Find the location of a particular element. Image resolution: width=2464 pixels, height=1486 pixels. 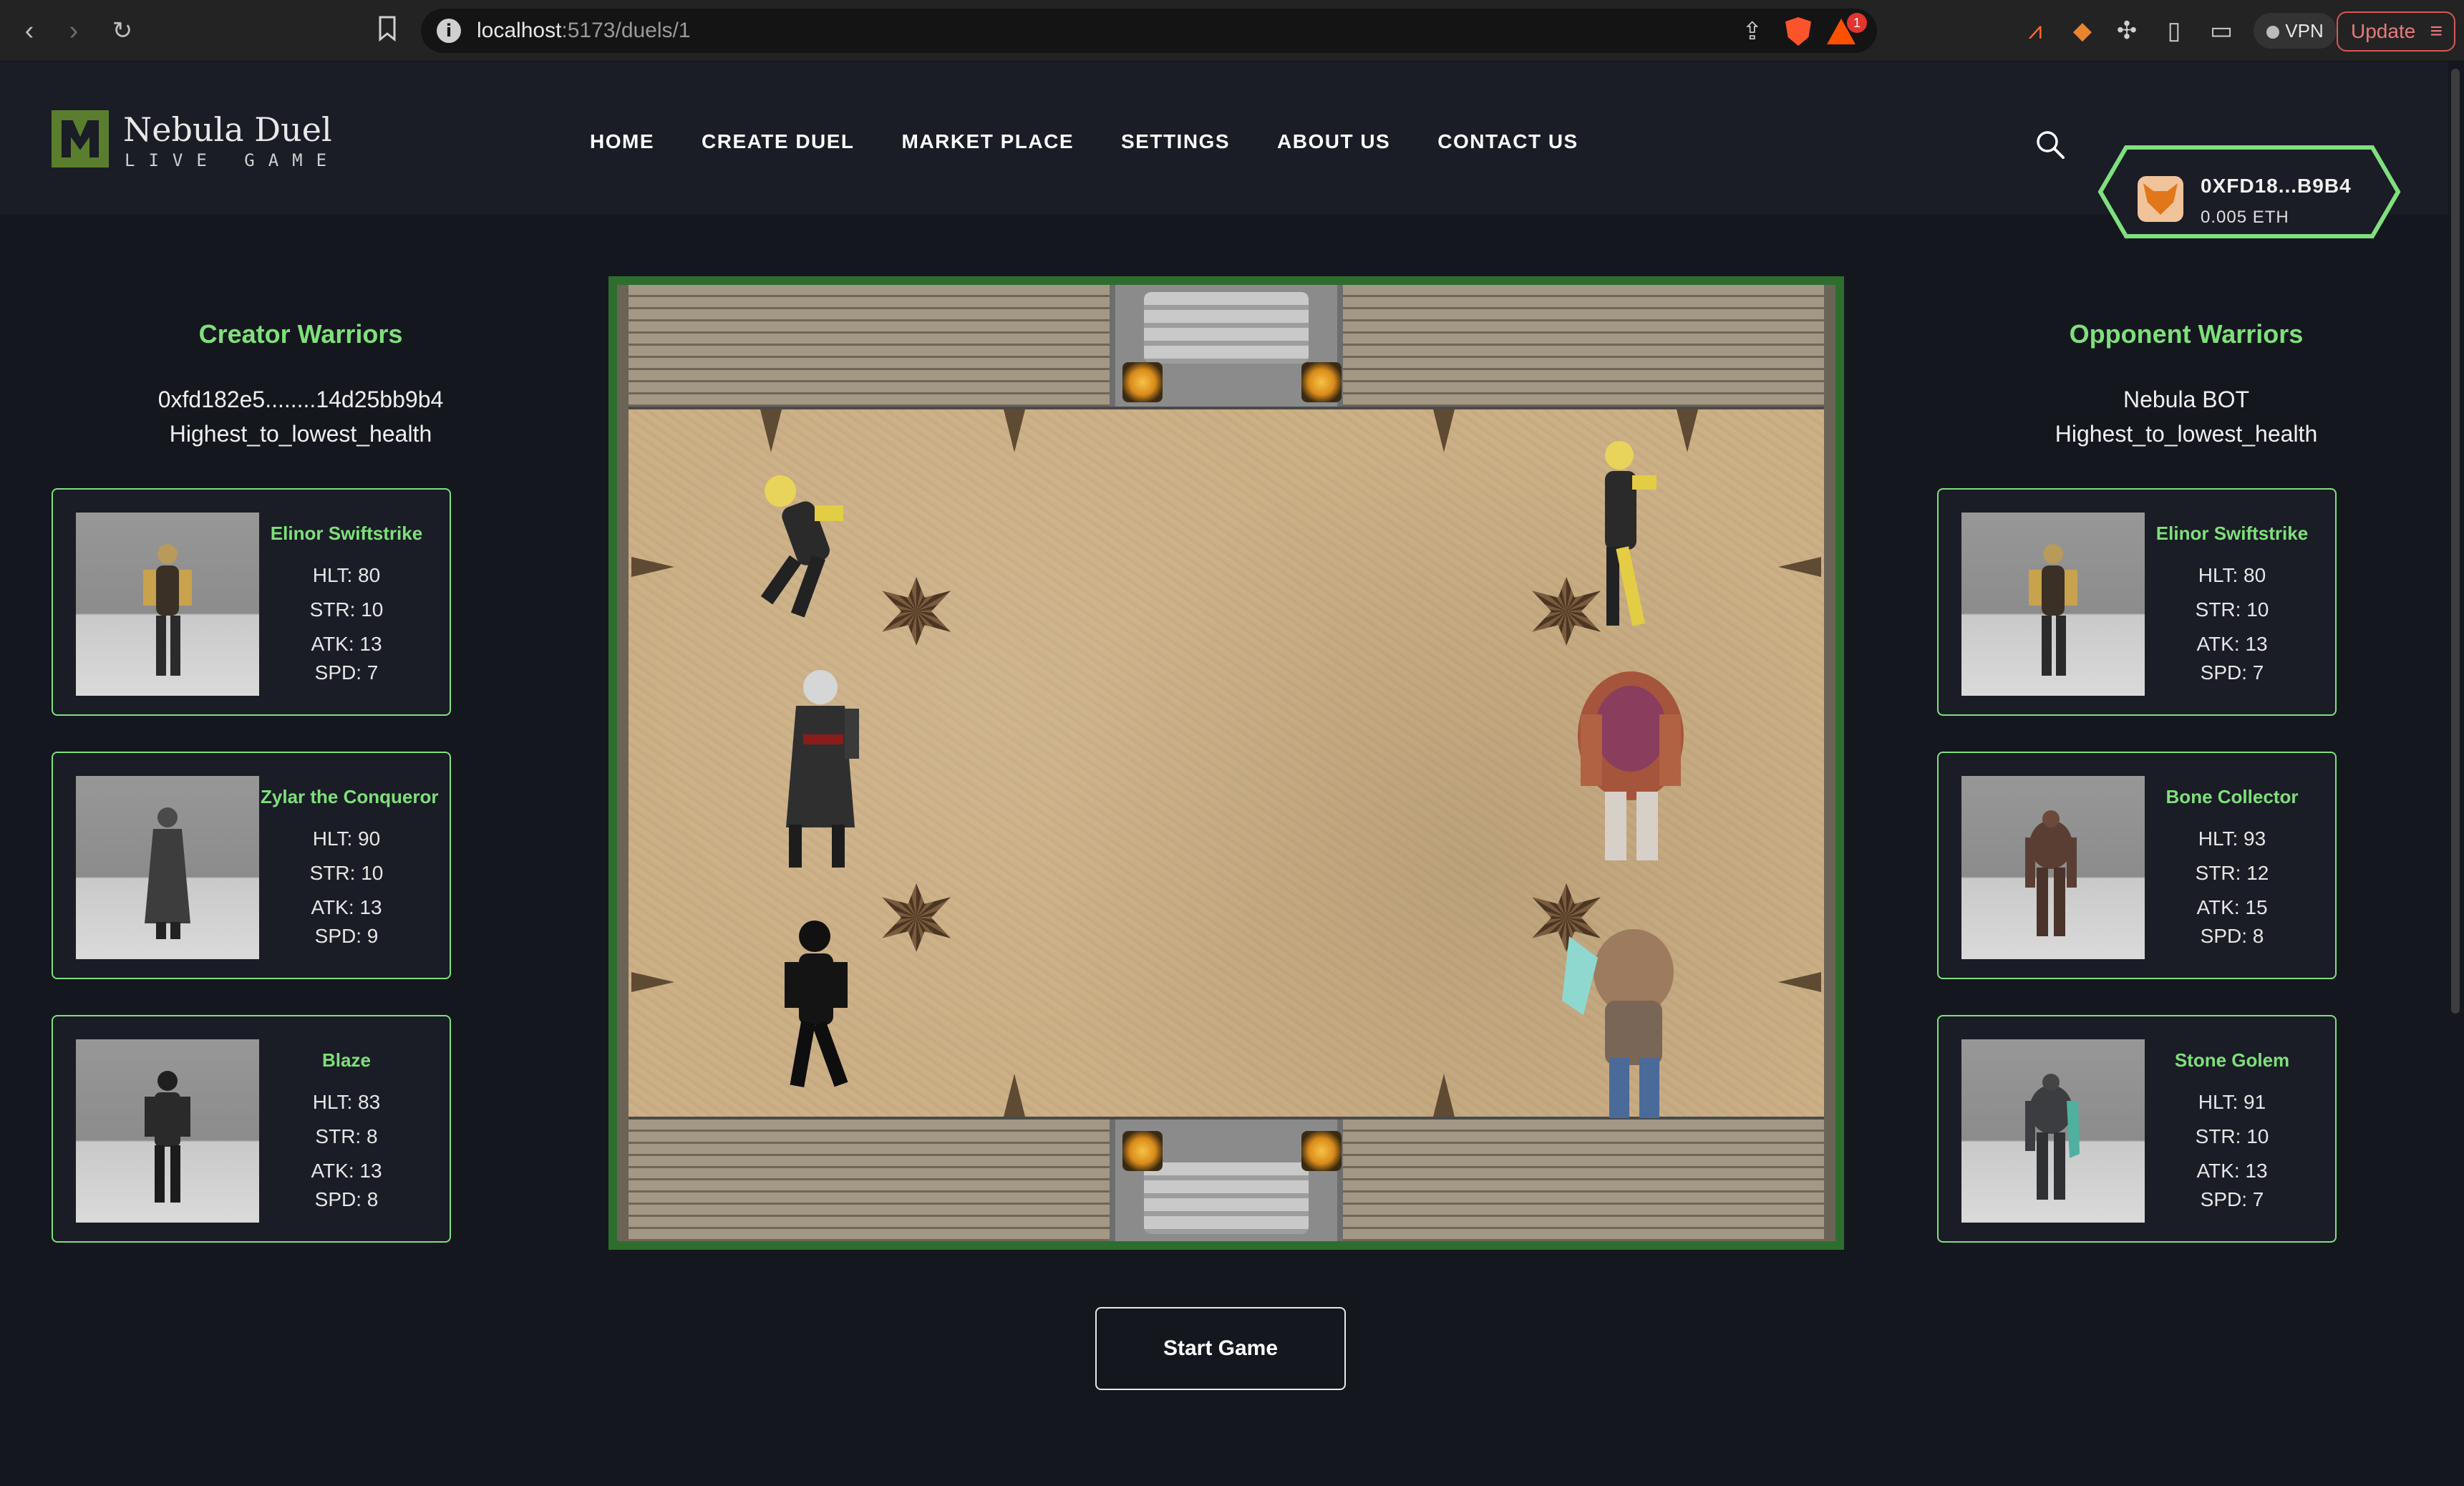

forward-icon: › is located at coordinates (74, 31).